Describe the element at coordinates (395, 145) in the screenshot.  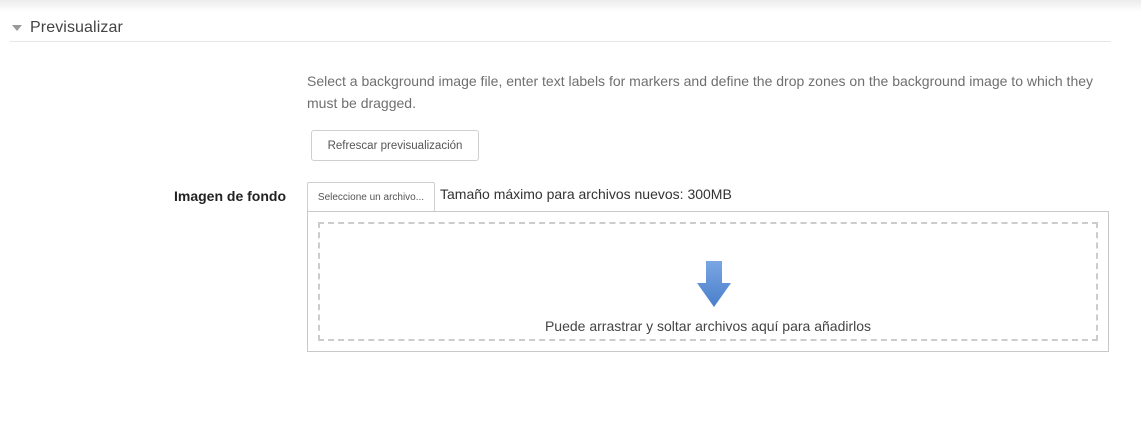
I see `refresh-preview-button: Refrescar previsualización` at that location.